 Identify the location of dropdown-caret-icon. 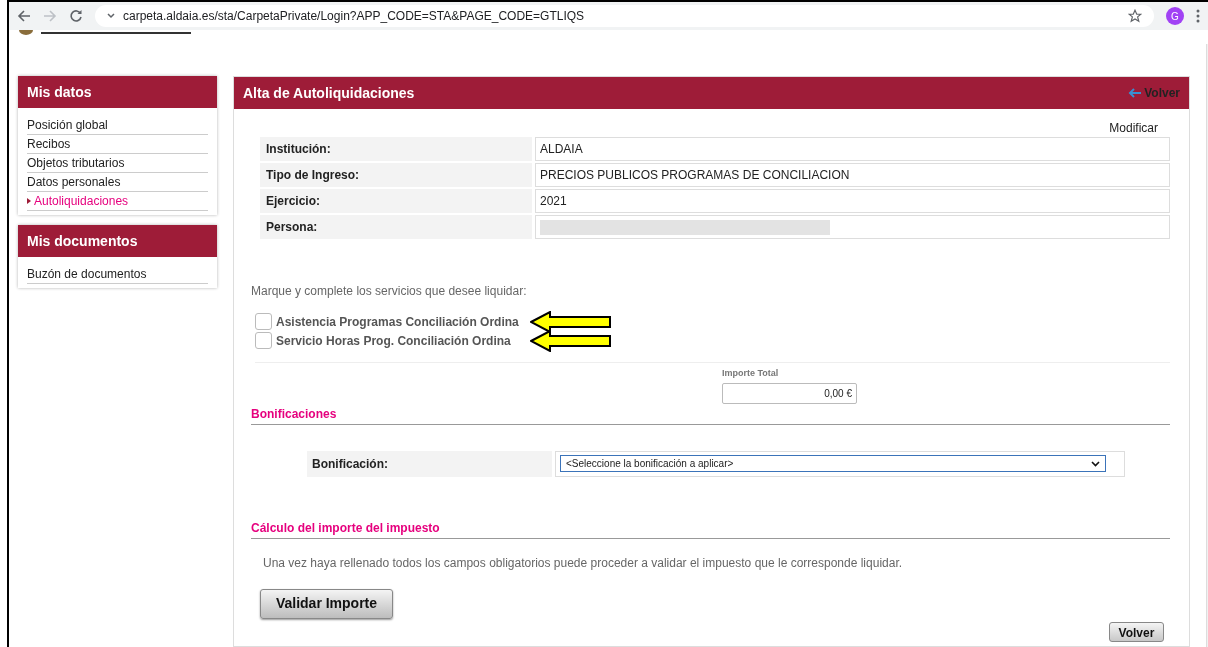
(1095, 463).